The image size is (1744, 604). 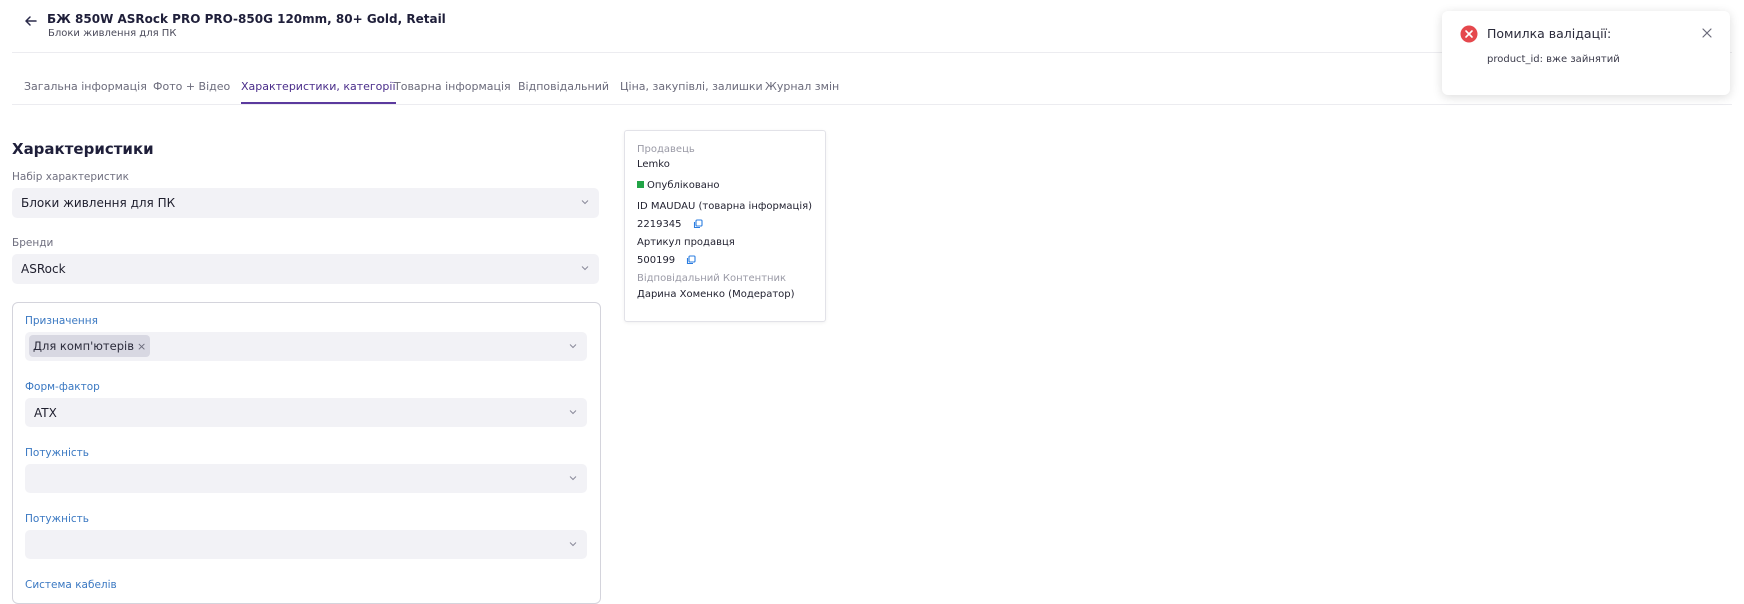 What do you see at coordinates (712, 278) in the screenshot?
I see `content-manager-label: Відповідальний Контентник` at bounding box center [712, 278].